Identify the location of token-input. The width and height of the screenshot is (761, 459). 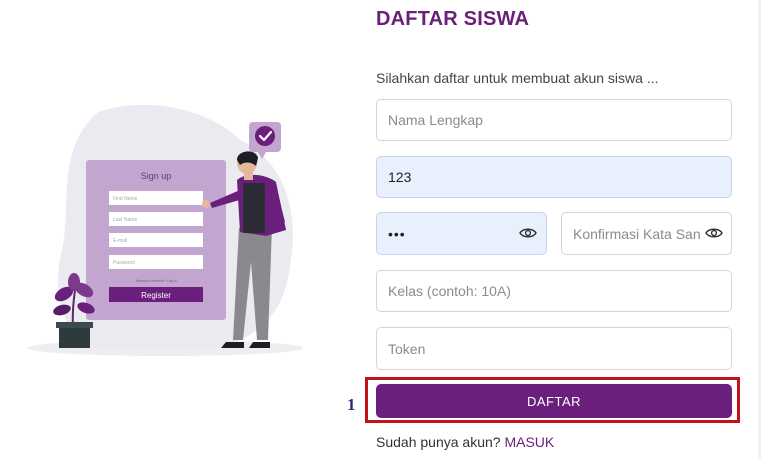
(554, 348).